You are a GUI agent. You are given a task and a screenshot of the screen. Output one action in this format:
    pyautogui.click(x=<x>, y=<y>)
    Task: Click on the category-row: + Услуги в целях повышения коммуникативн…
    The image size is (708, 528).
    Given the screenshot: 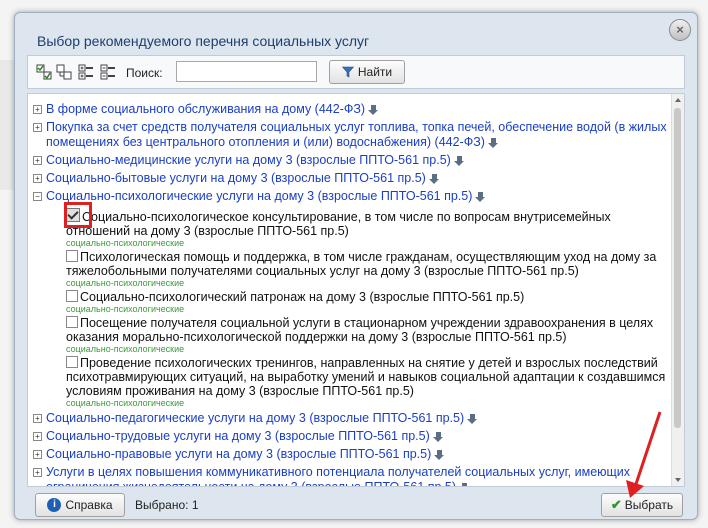 What is the action you would take?
    pyautogui.click(x=350, y=475)
    